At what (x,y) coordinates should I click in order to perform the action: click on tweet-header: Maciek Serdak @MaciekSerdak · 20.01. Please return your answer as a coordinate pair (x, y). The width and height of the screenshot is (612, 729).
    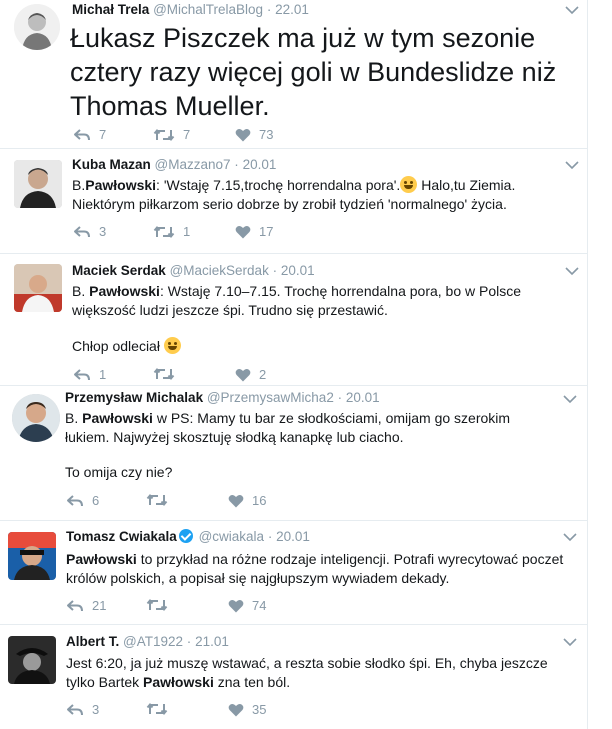
    Looking at the image, I should click on (193, 270).